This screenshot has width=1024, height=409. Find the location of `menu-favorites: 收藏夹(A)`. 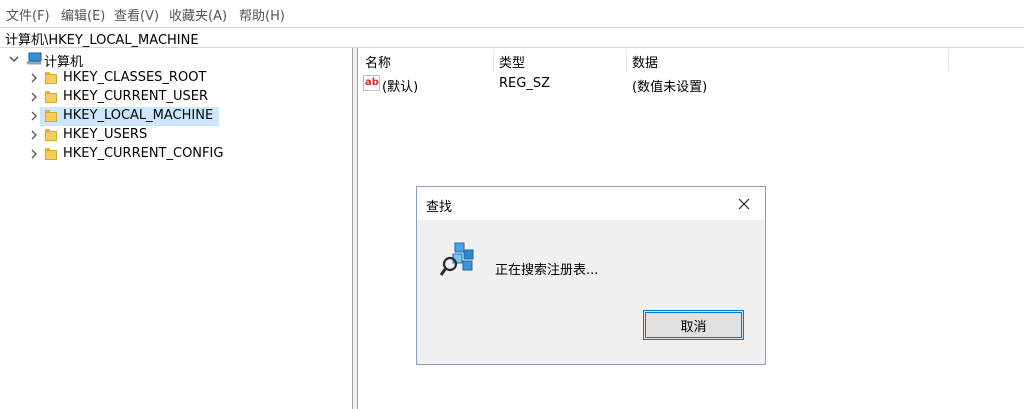

menu-favorites: 收藏夹(A) is located at coordinates (198, 14).